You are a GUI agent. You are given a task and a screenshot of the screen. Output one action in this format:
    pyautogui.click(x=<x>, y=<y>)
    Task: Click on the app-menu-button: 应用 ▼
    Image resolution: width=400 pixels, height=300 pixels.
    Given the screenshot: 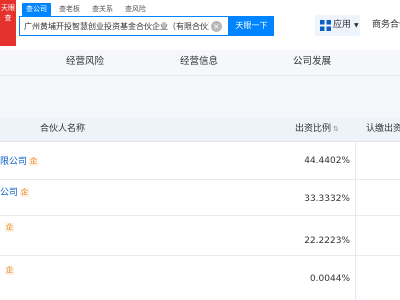 What is the action you would take?
    pyautogui.click(x=337, y=25)
    